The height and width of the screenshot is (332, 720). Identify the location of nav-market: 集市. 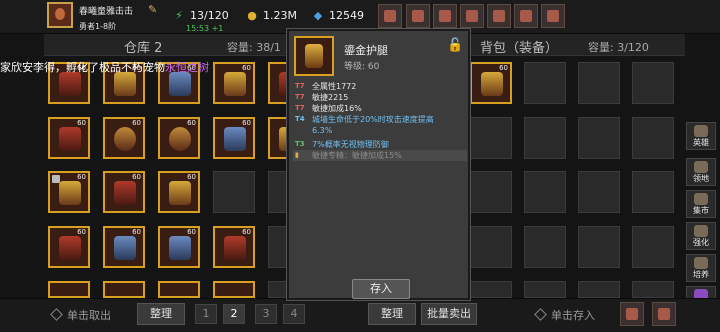
(701, 204).